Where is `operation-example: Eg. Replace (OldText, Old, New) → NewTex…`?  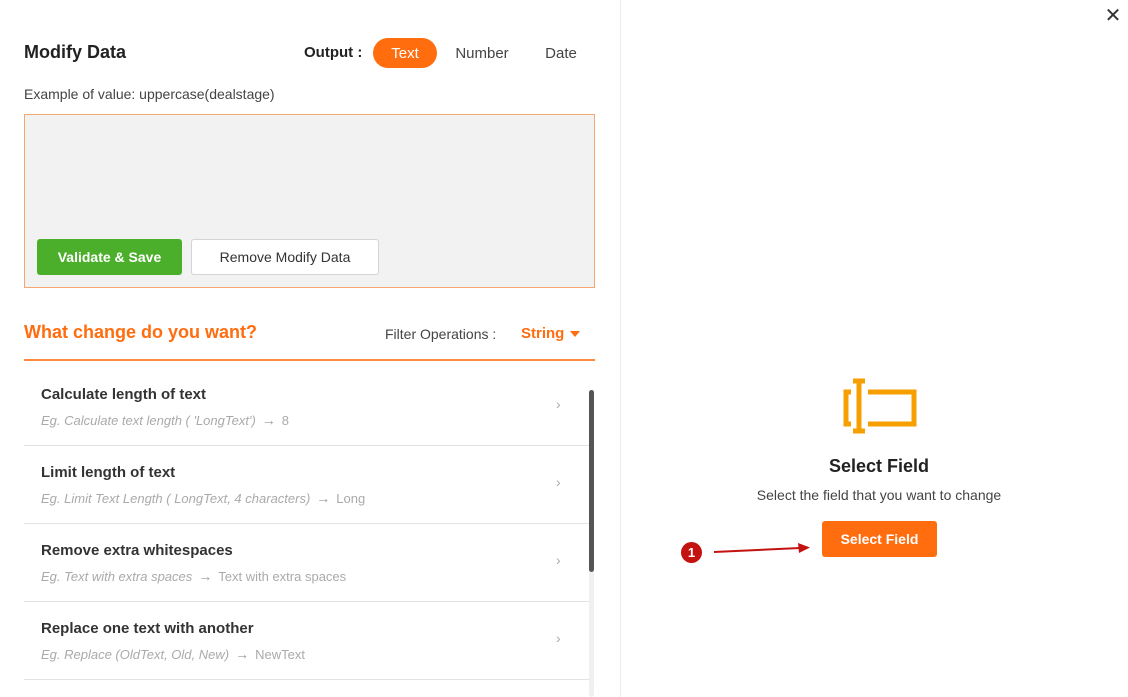 operation-example: Eg. Replace (OldText, Old, New) → NewTex… is located at coordinates (173, 654).